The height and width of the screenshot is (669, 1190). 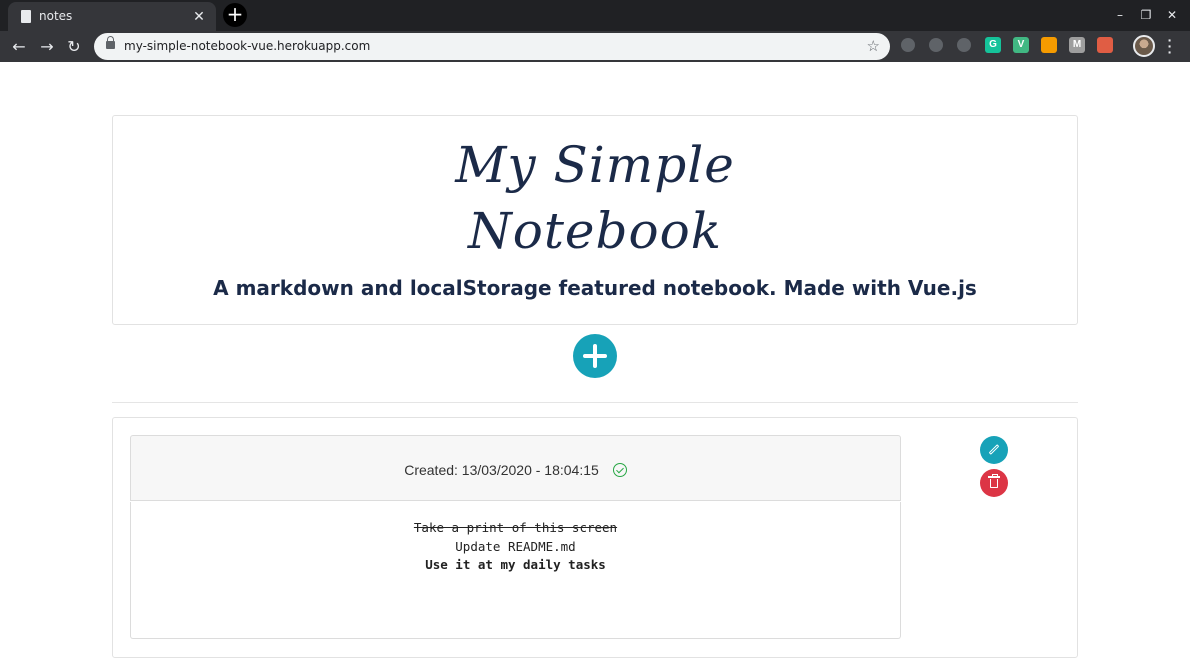 What do you see at coordinates (595, 15) in the screenshot?
I see `browser-tab-strip: notes ✕ + – ❐ ✕` at bounding box center [595, 15].